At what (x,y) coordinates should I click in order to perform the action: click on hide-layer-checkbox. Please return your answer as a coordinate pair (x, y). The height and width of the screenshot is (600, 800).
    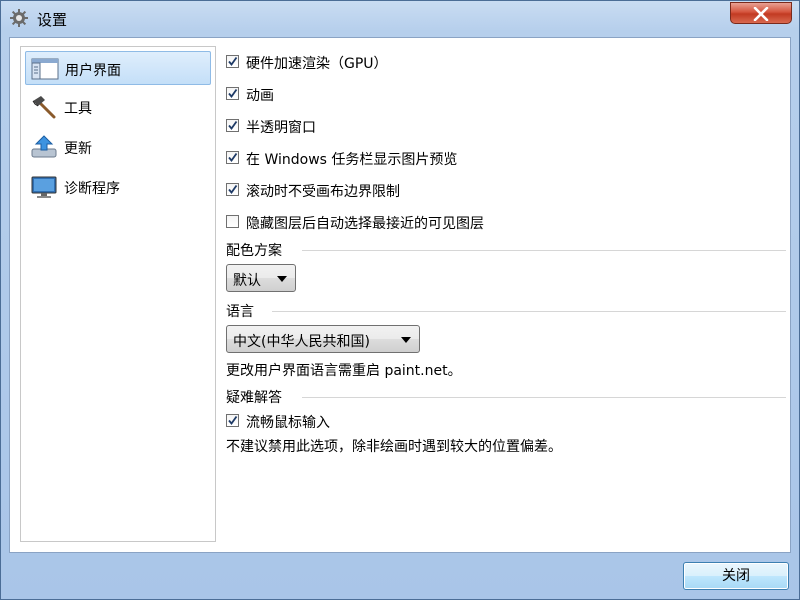
    Looking at the image, I should click on (232, 221).